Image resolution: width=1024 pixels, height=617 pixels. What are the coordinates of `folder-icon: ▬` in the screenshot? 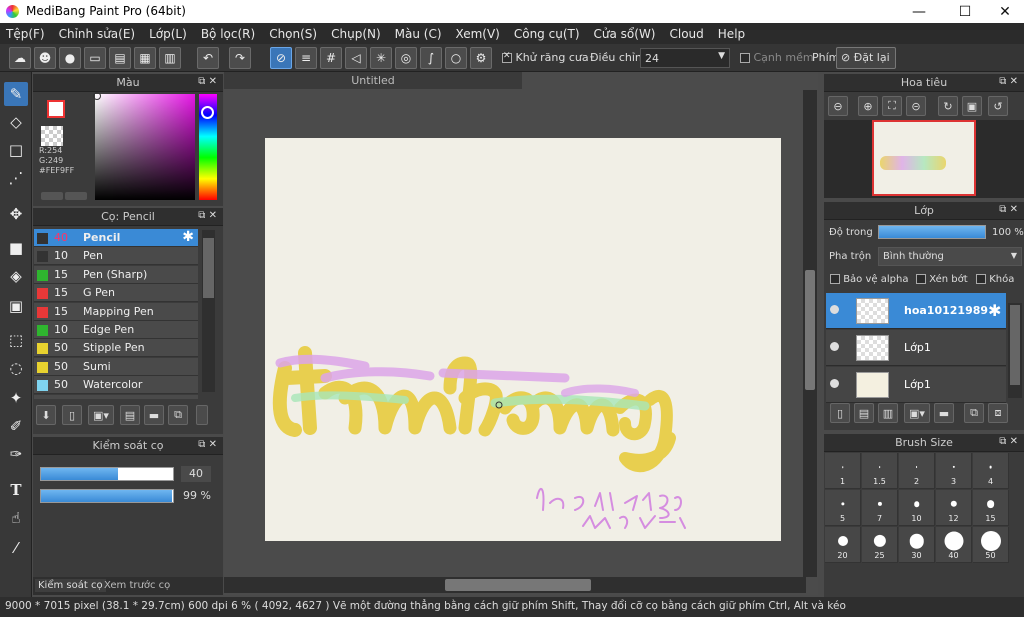 It's located at (154, 415).